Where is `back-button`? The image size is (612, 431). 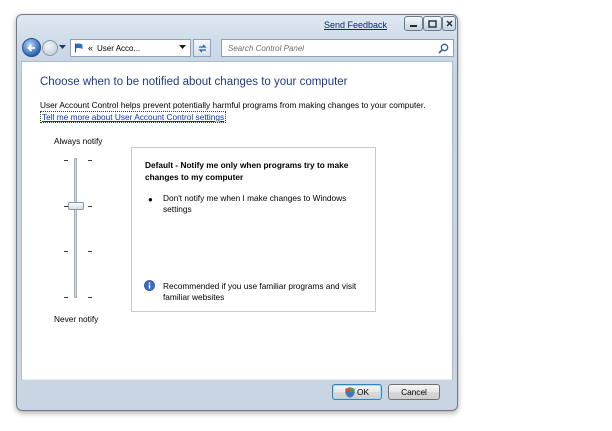 back-button is located at coordinates (31, 47).